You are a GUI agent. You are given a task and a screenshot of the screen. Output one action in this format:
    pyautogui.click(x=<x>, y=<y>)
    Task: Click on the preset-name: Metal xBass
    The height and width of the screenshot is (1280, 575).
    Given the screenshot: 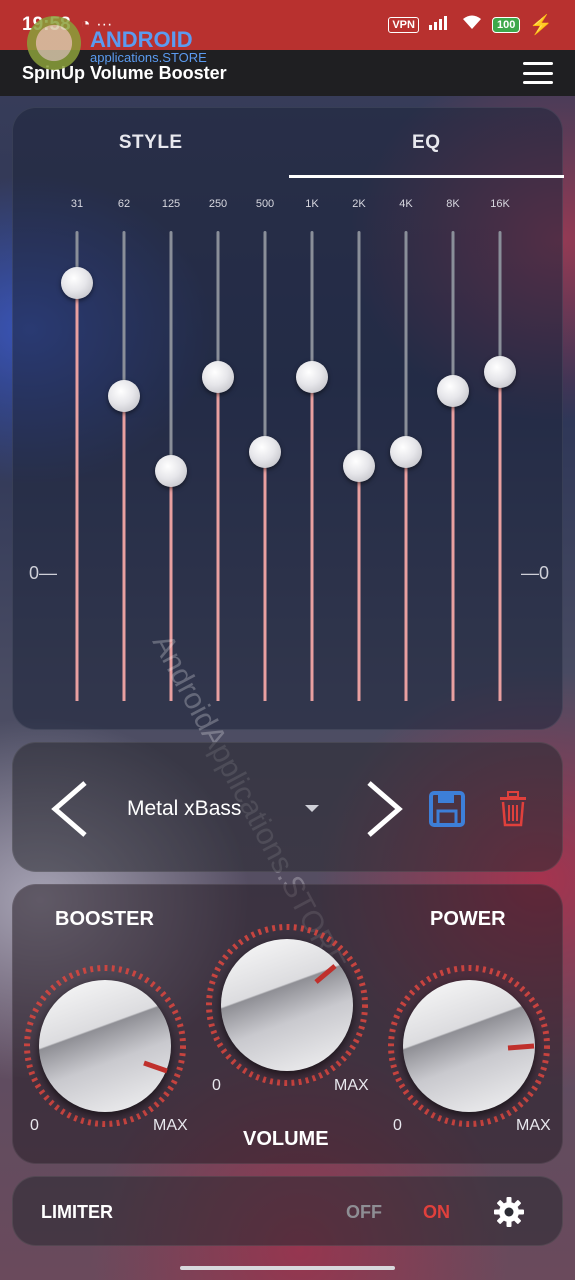 What is the action you would take?
    pyautogui.click(x=184, y=808)
    